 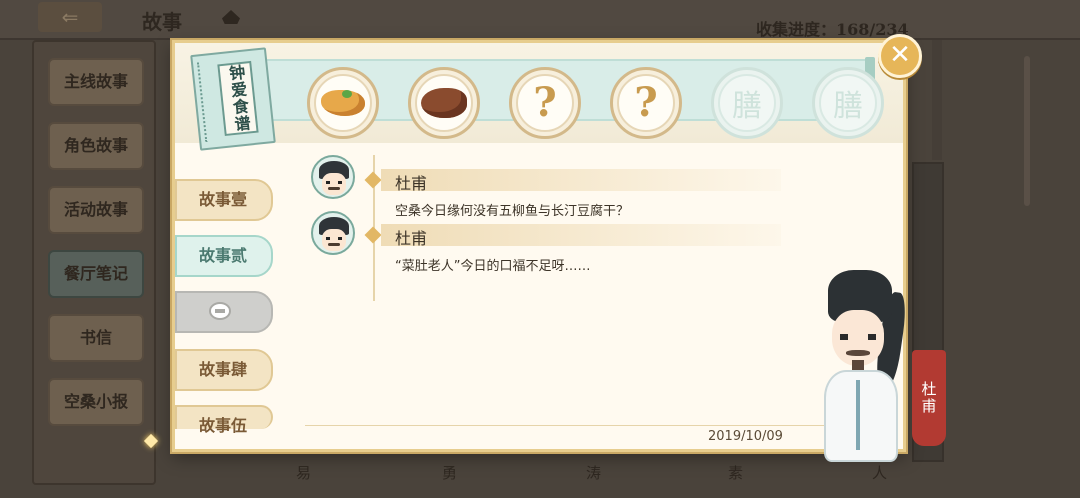 What do you see at coordinates (594, 473) in the screenshot?
I see `bg-card-label: 涛` at bounding box center [594, 473].